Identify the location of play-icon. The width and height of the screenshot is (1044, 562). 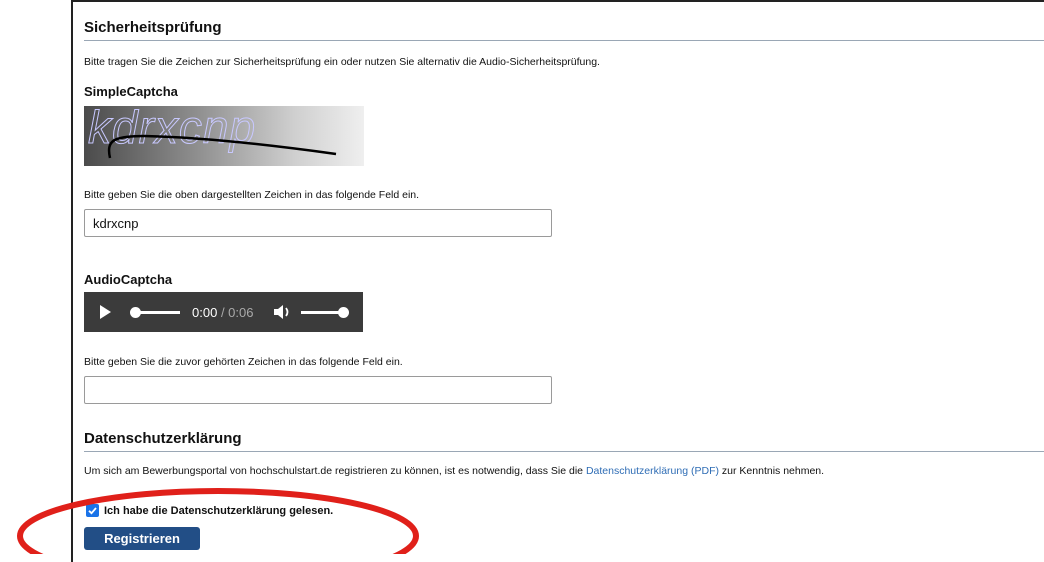
(105, 312).